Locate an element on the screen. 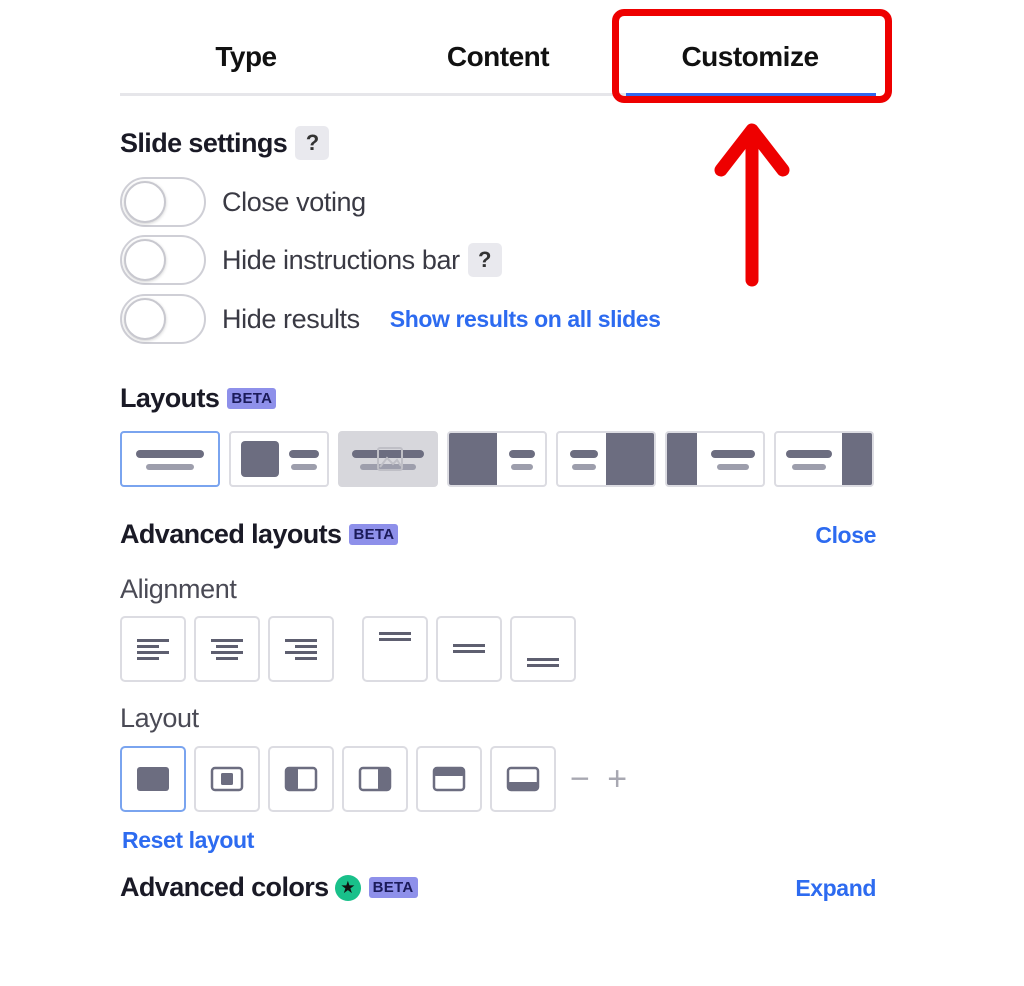  layout-option-image-right-full is located at coordinates (824, 459).